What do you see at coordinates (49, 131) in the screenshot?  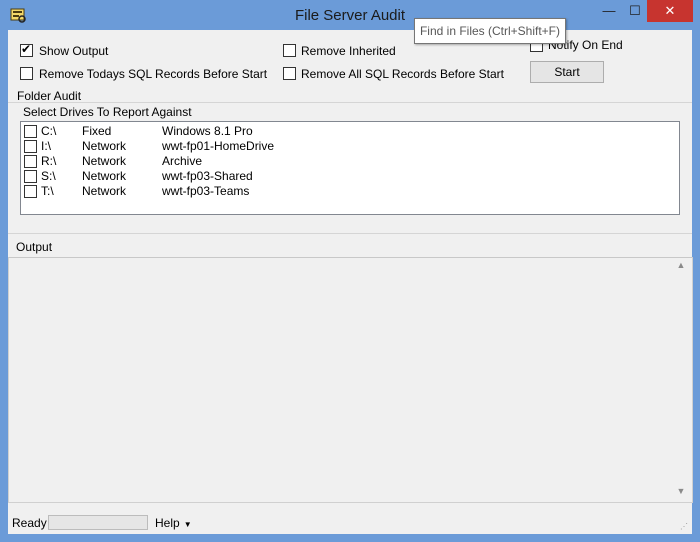 I see `drive-letter: C:\` at bounding box center [49, 131].